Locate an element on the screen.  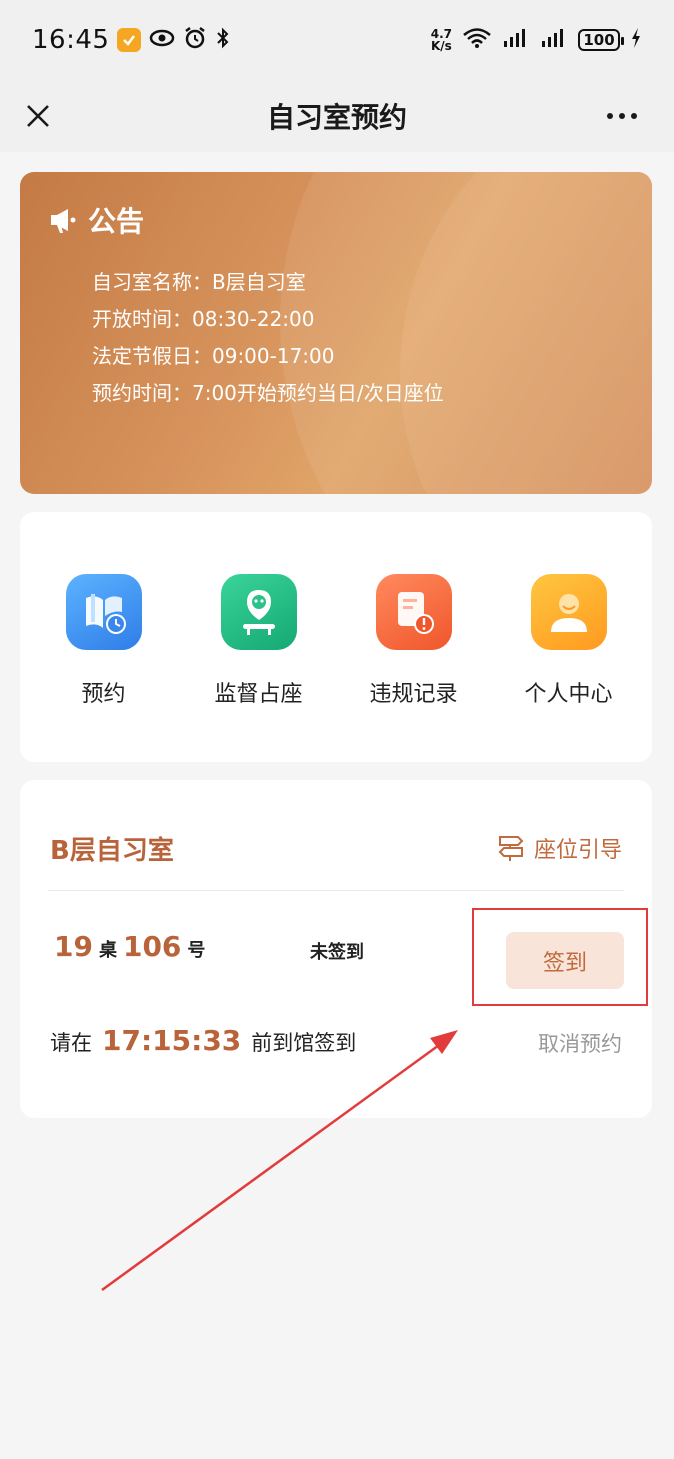
divider is located at coordinates (336, 890).